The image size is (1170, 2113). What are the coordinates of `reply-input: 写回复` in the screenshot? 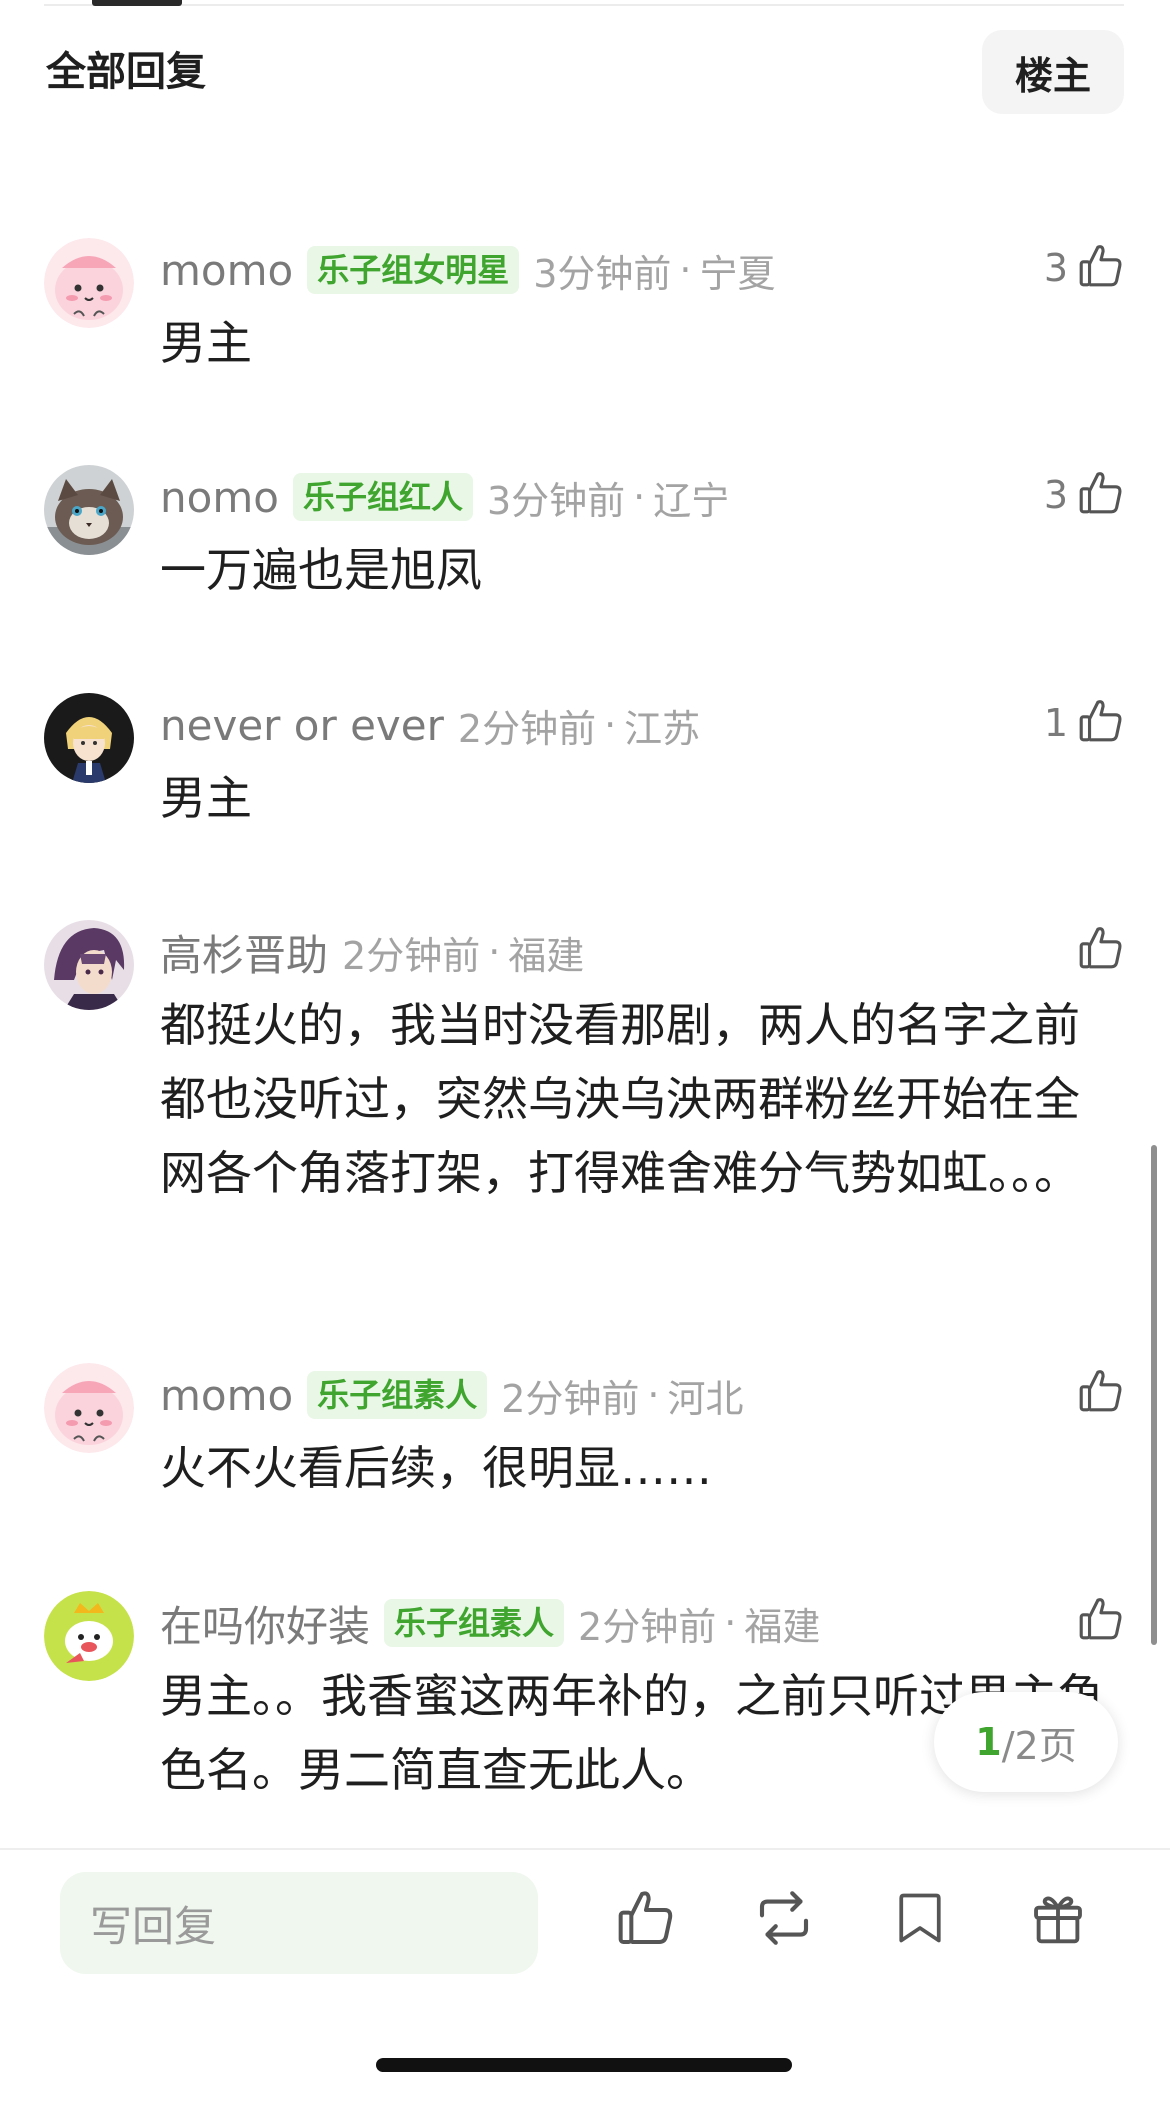 It's located at (299, 1923).